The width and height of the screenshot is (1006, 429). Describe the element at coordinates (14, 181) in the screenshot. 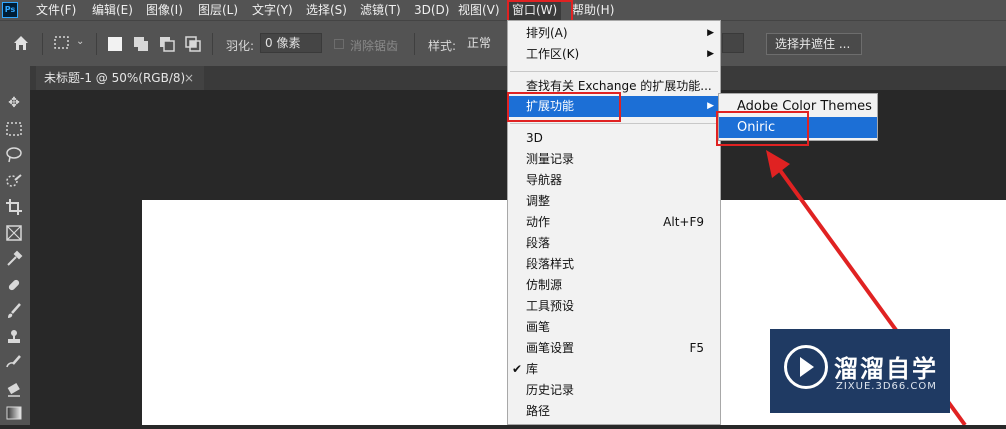

I see `quick-selection-tool-icon` at that location.